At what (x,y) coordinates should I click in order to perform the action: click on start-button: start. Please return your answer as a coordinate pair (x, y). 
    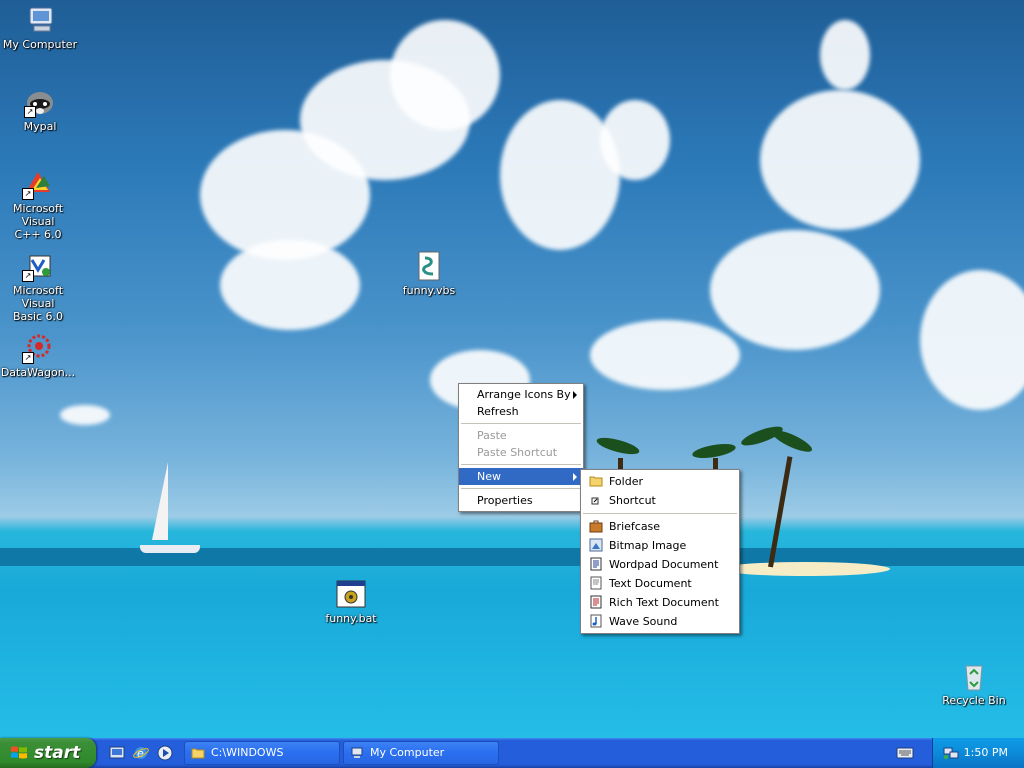
    Looking at the image, I should click on (48, 753).